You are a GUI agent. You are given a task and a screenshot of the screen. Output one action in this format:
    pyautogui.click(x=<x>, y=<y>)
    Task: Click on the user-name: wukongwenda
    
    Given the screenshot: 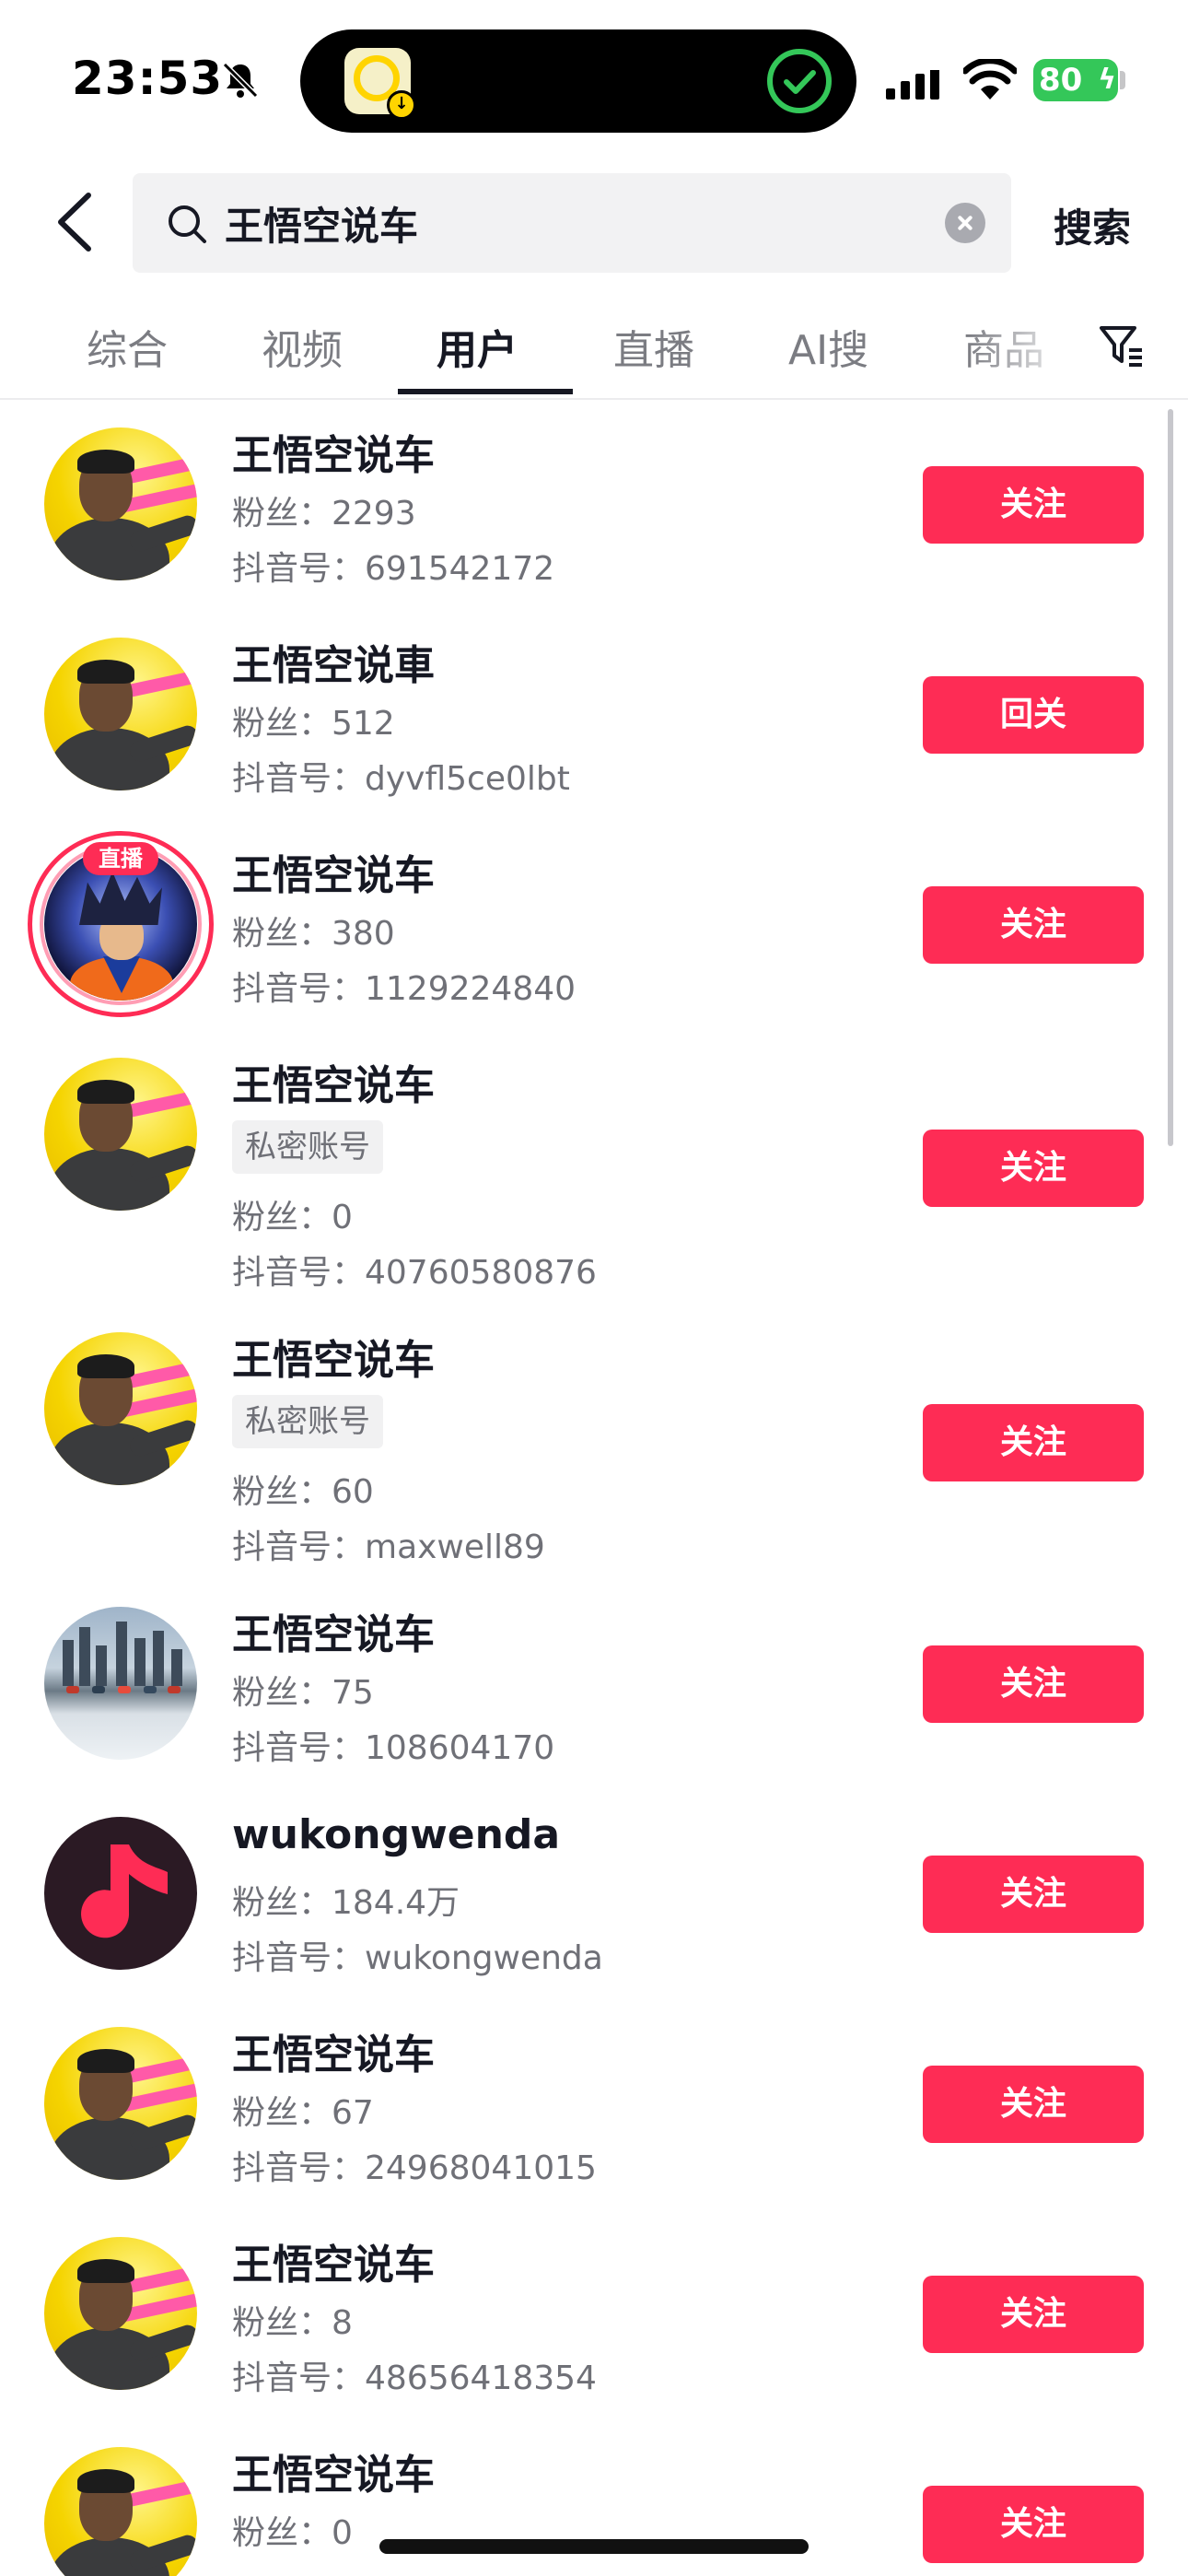 What is the action you would take?
    pyautogui.click(x=396, y=1834)
    